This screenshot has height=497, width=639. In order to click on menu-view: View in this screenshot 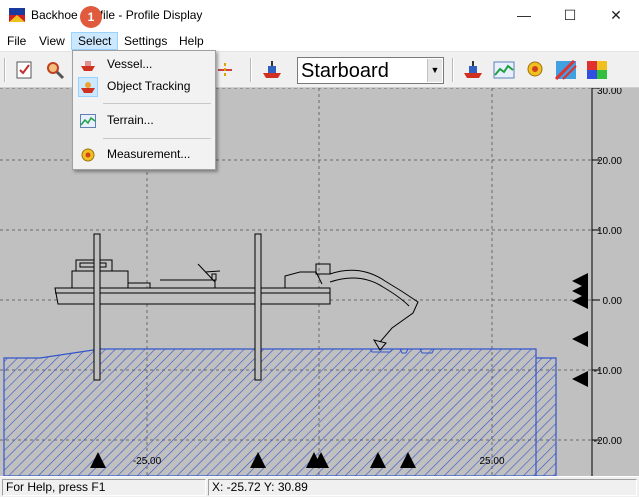, I will do `click(52, 41)`.